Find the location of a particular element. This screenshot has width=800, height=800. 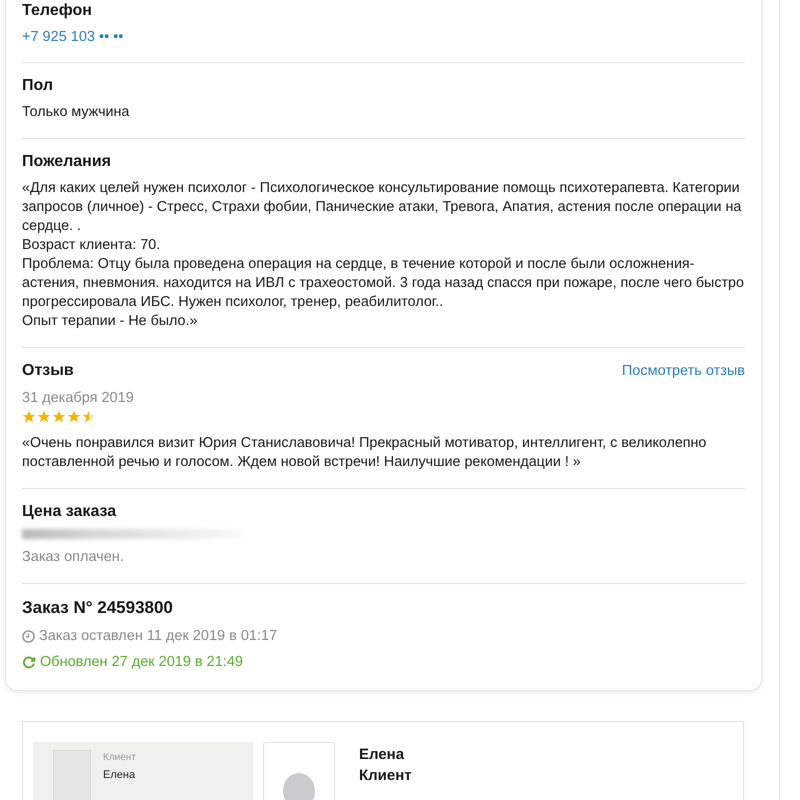

section-title: Пожелания is located at coordinates (66, 162).